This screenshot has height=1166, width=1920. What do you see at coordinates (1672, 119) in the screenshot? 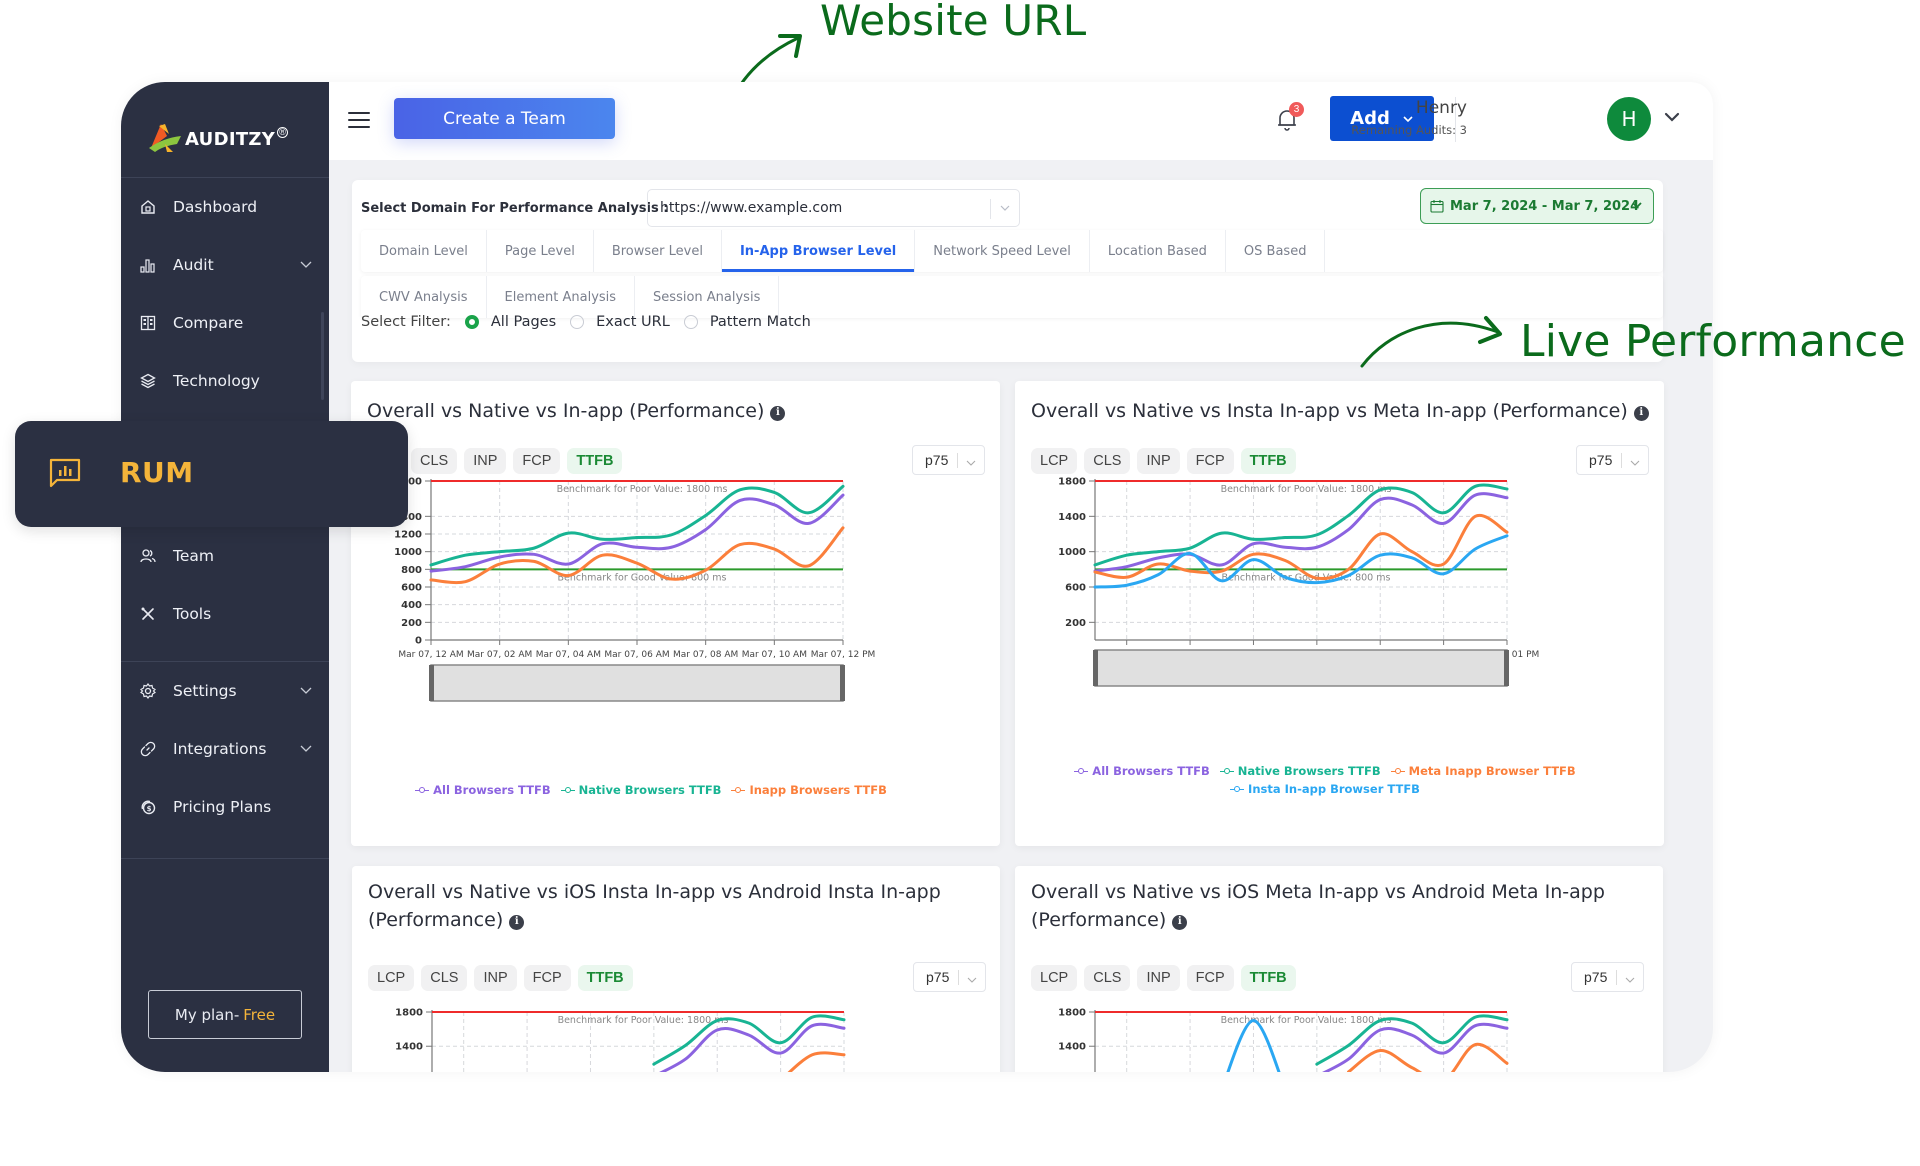
I see `user-menu-chevron-icon` at bounding box center [1672, 119].